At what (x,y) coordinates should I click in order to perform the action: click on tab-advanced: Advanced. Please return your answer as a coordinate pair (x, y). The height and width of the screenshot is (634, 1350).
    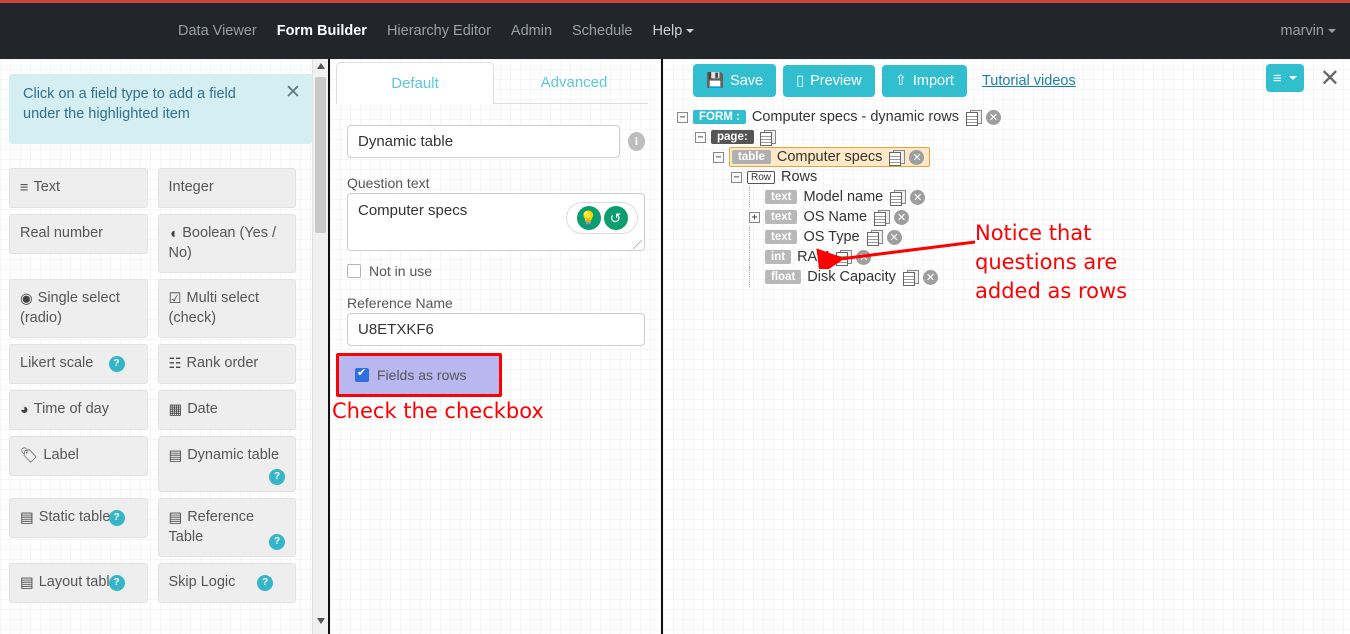
    Looking at the image, I should click on (574, 83).